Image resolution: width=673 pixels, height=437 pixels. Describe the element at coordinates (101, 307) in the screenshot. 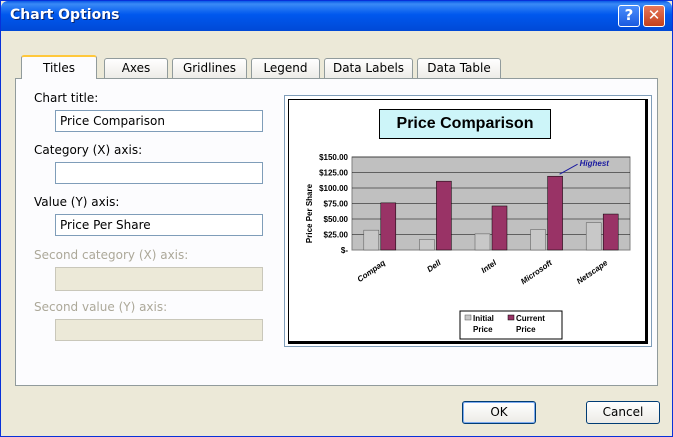

I see `second-value-axis-label: Second value (Y) axis:` at that location.